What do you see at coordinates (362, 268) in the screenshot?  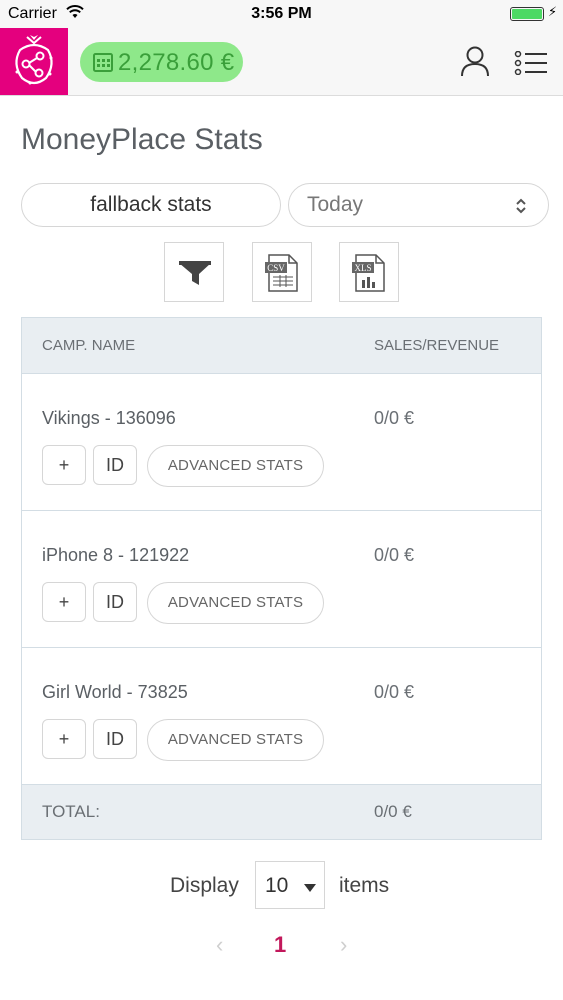 I see `xls-badge: XLS` at bounding box center [362, 268].